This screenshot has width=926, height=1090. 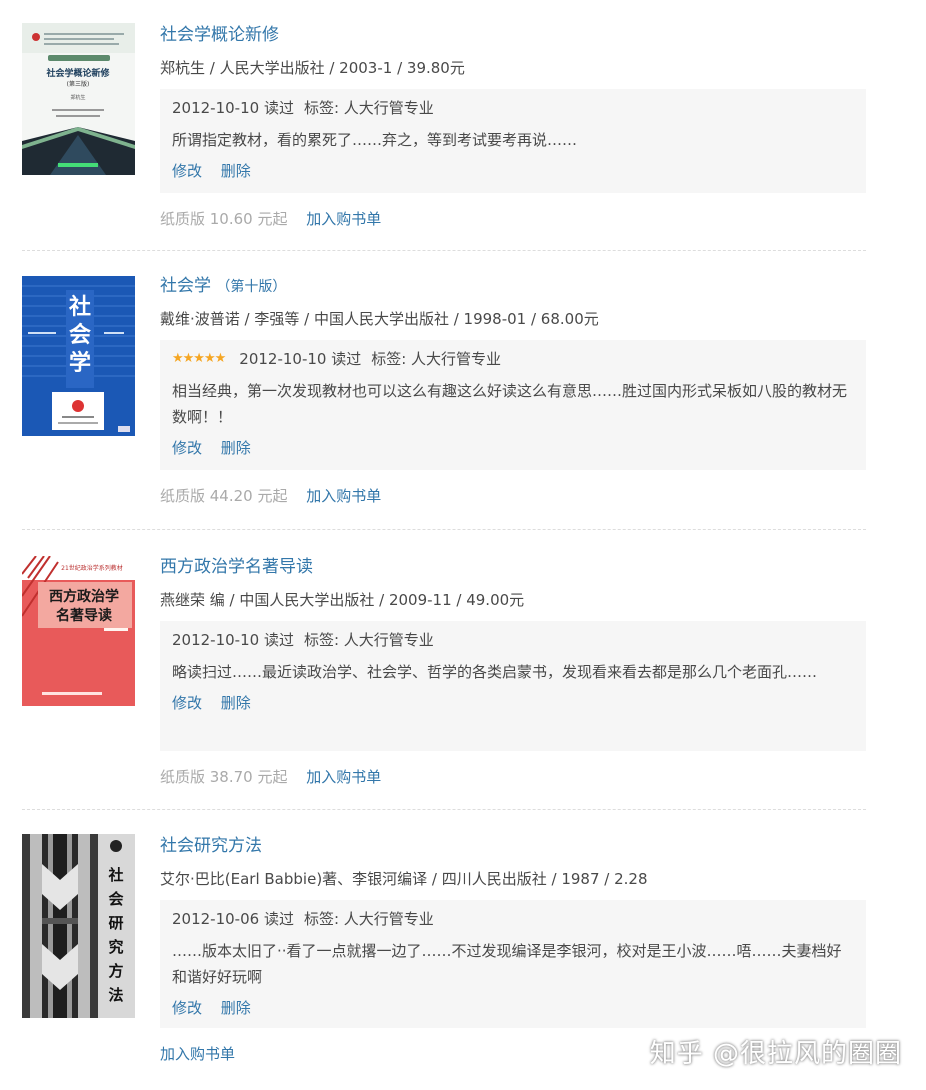 I want to click on purchase-row: 纸质版 10.60 元起 加入购书单, so click(x=513, y=219).